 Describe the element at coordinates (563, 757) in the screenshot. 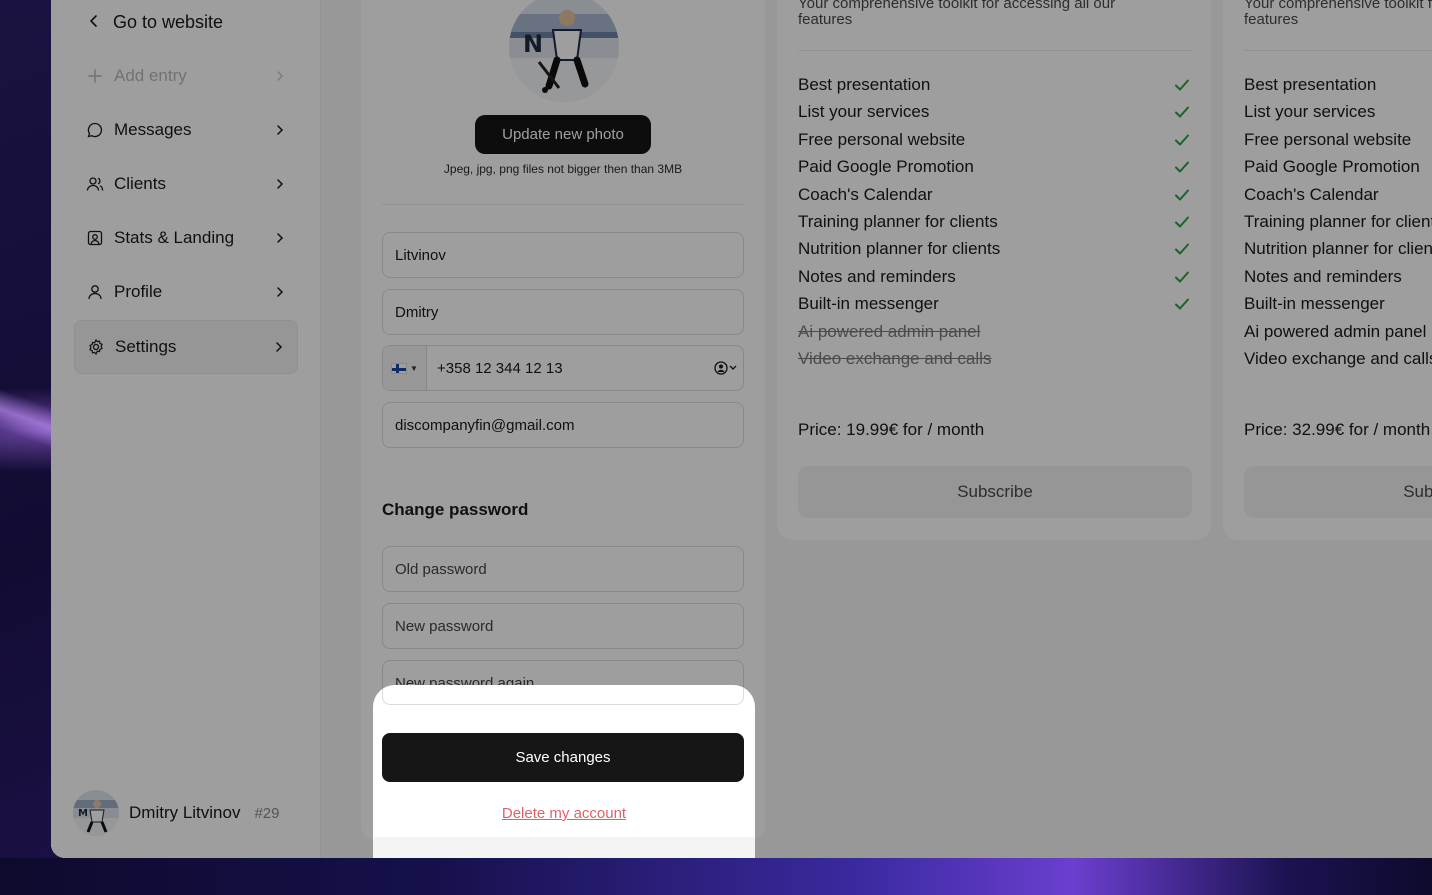

I see `save-changes-button: Save changes` at that location.